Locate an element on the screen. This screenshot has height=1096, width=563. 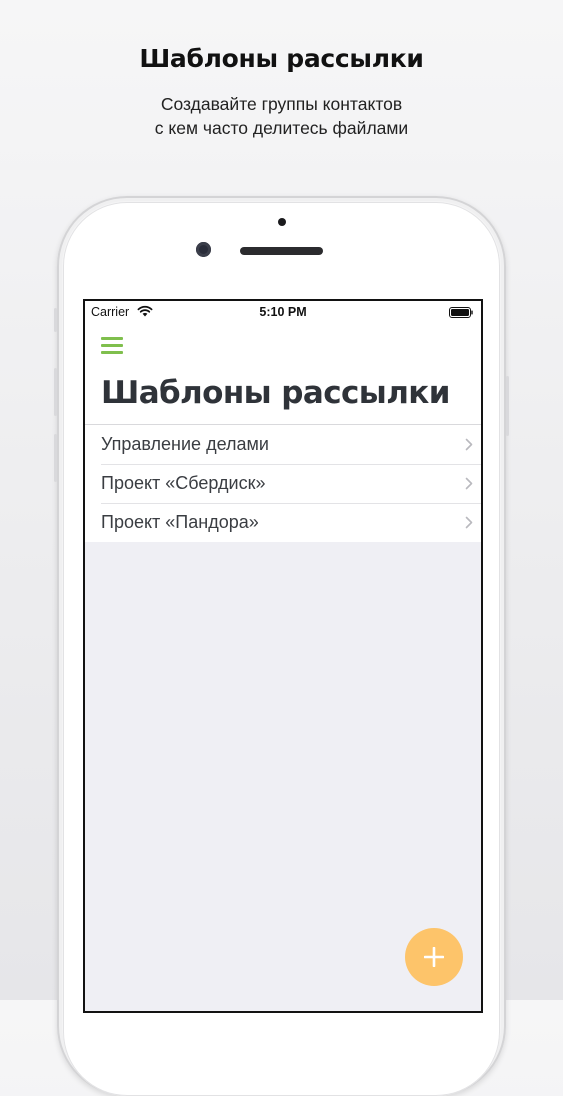
front-camera is located at coordinates (203, 249).